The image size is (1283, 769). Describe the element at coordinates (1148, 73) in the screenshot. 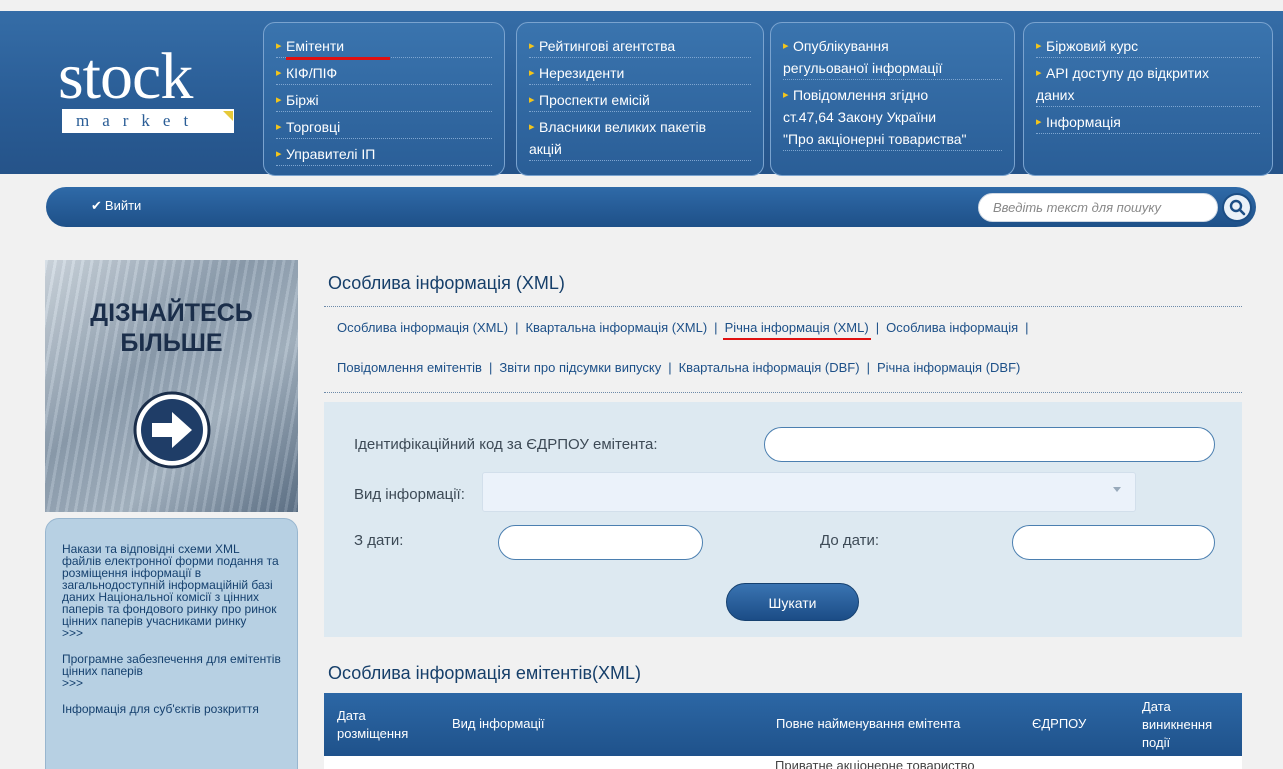

I see `nav-item-api: API доступу до відкритих` at that location.